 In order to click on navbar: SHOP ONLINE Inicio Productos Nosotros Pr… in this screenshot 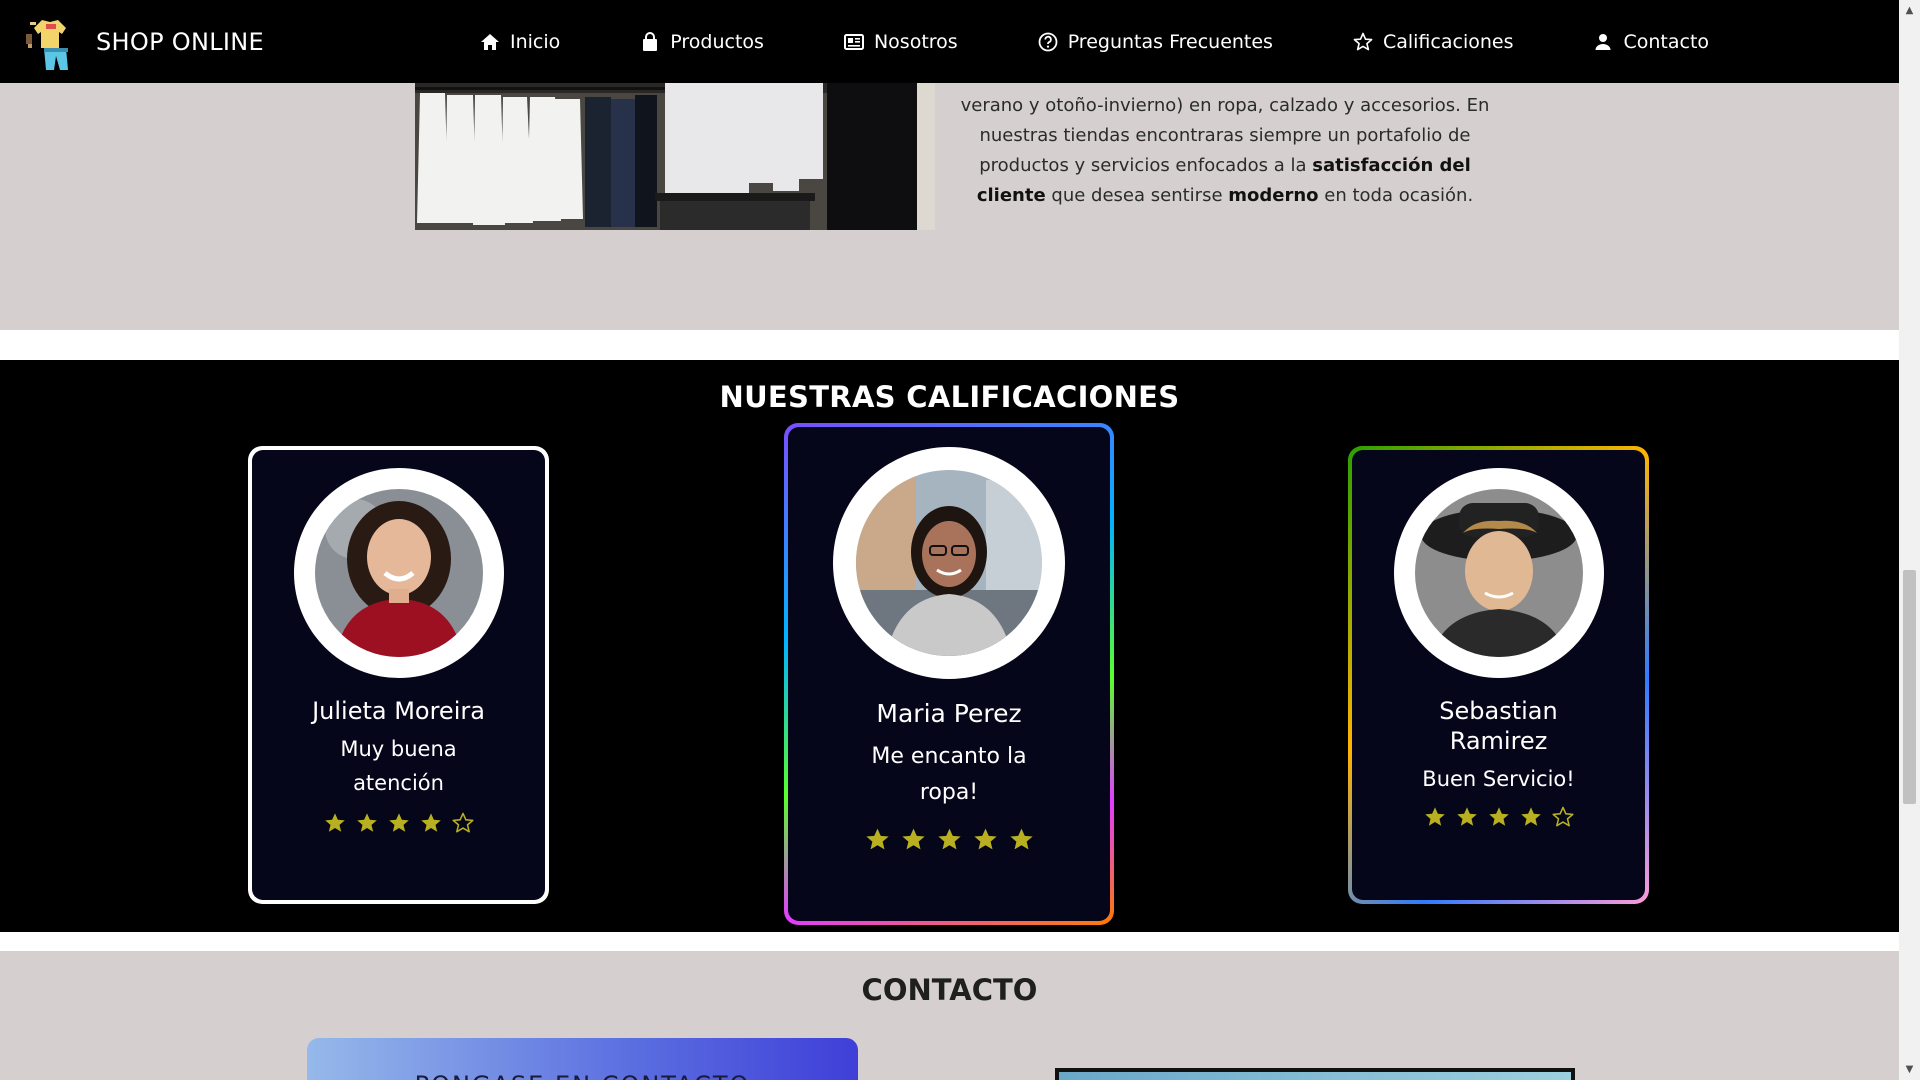, I will do `click(949, 41)`.